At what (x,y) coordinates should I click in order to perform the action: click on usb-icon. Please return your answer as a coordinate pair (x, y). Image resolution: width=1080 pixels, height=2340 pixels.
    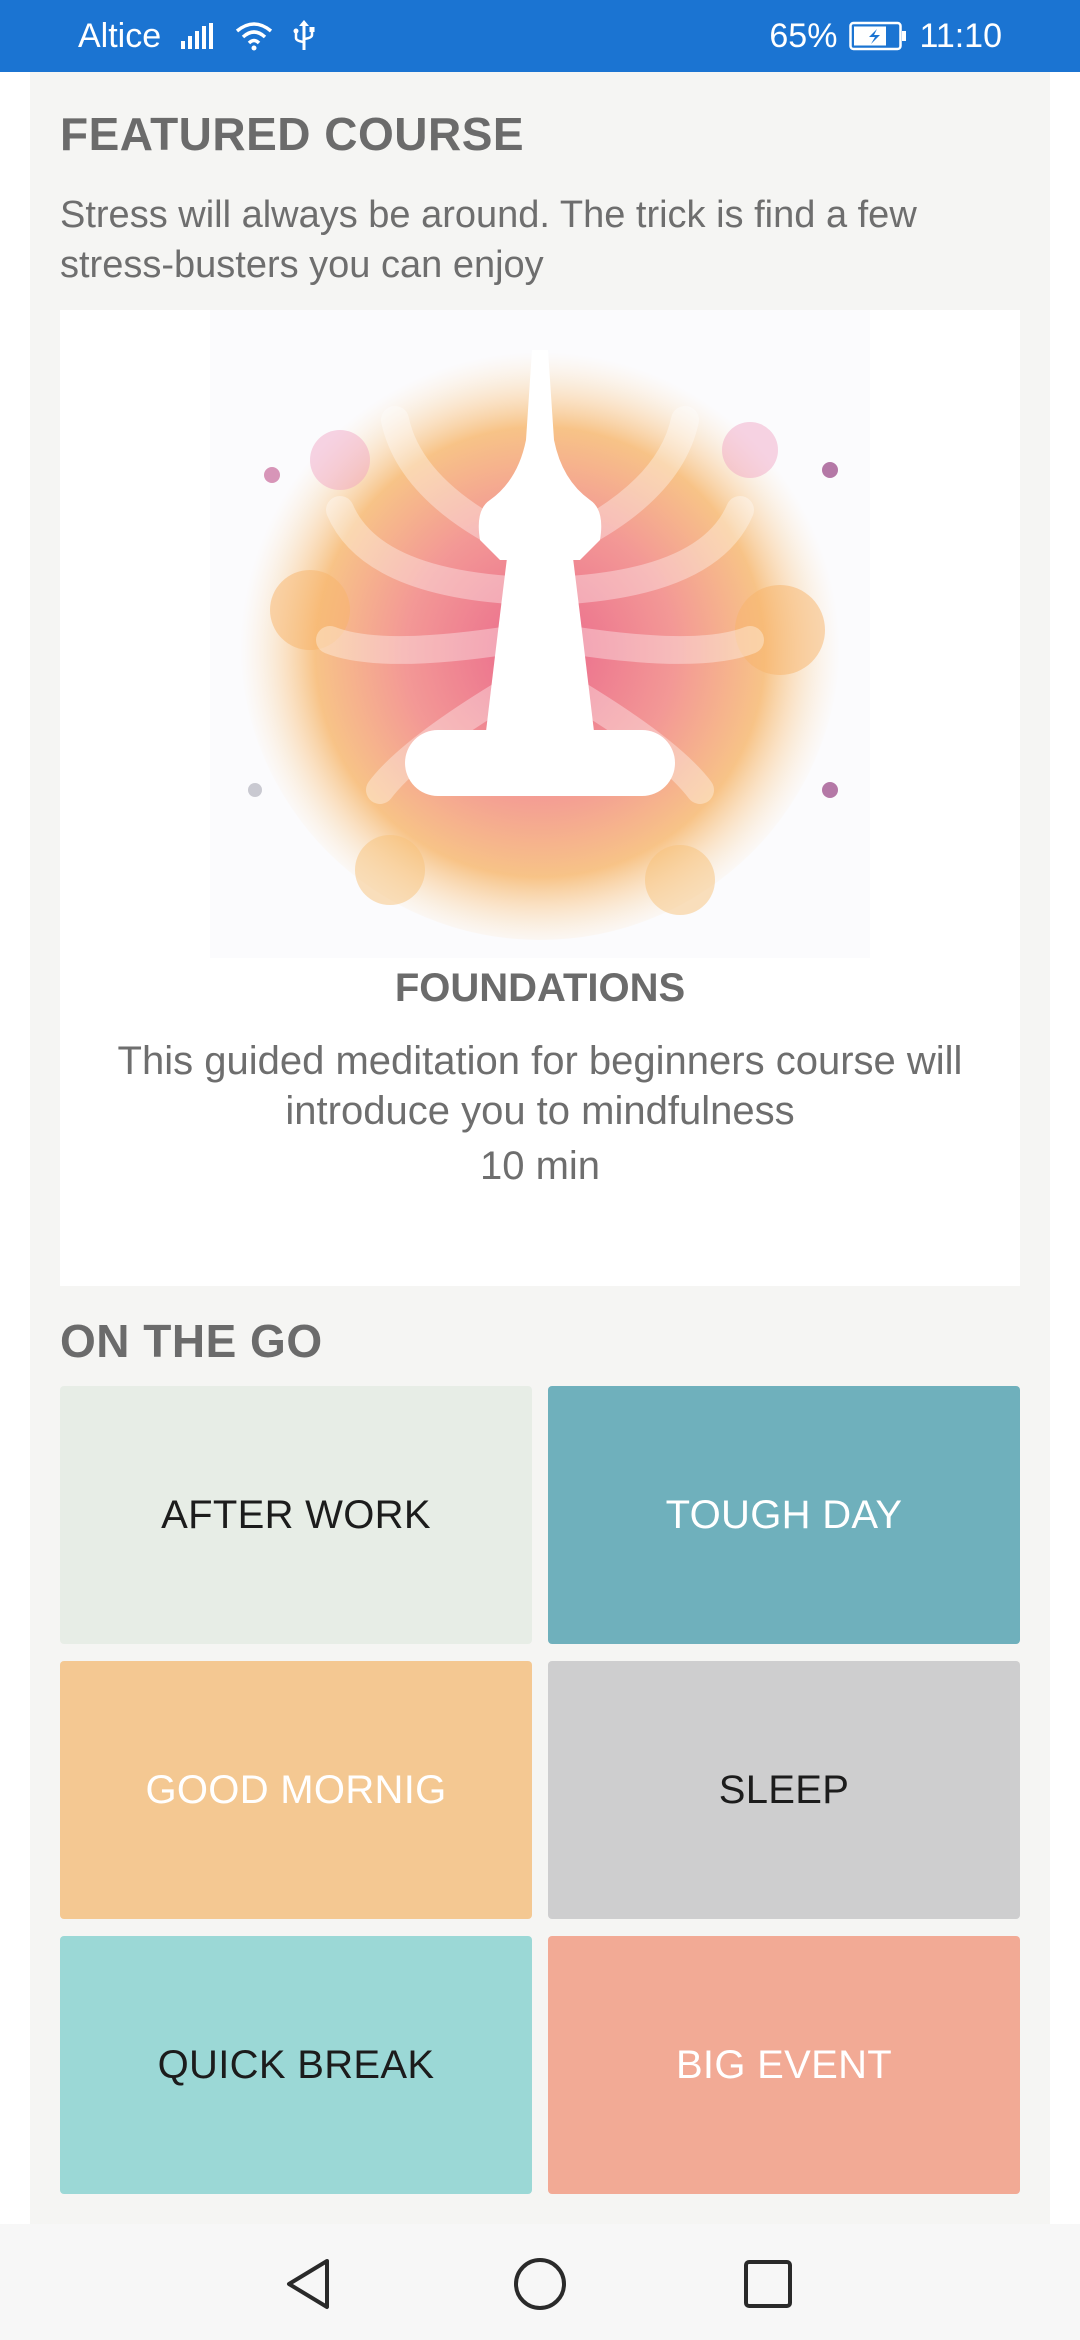
    Looking at the image, I should click on (304, 36).